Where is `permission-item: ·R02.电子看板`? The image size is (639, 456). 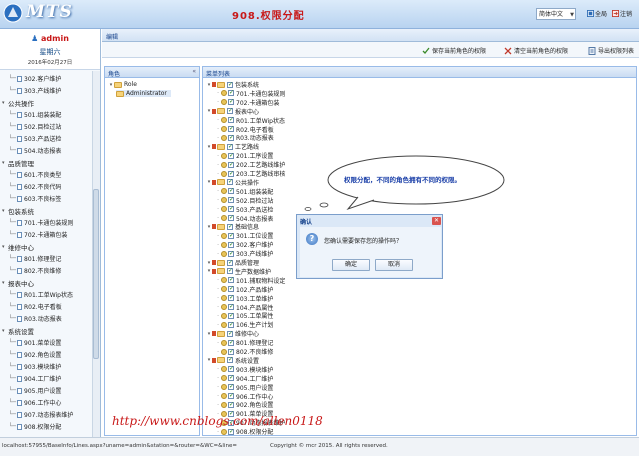 permission-item: ·R02.电子看板 is located at coordinates (244, 129).